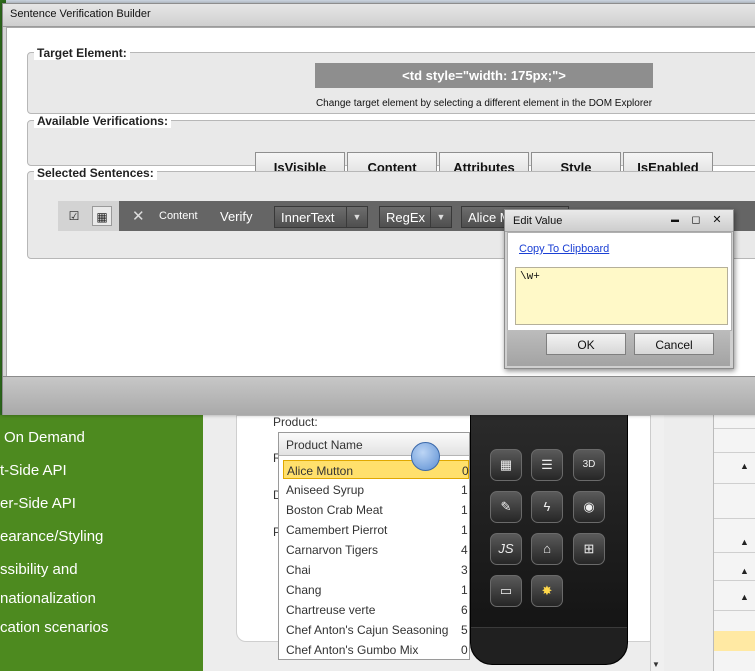 The height and width of the screenshot is (671, 755). I want to click on nav-item: ssibility and, so click(39, 569).